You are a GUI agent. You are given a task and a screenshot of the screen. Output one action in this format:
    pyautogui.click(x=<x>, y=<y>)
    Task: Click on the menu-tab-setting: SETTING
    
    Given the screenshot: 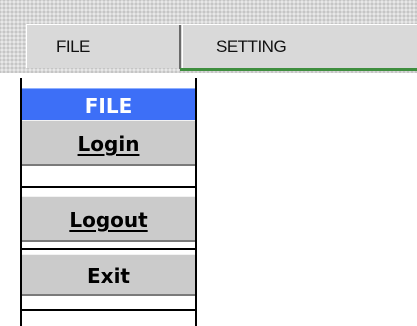 What is the action you would take?
    pyautogui.click(x=301, y=47)
    